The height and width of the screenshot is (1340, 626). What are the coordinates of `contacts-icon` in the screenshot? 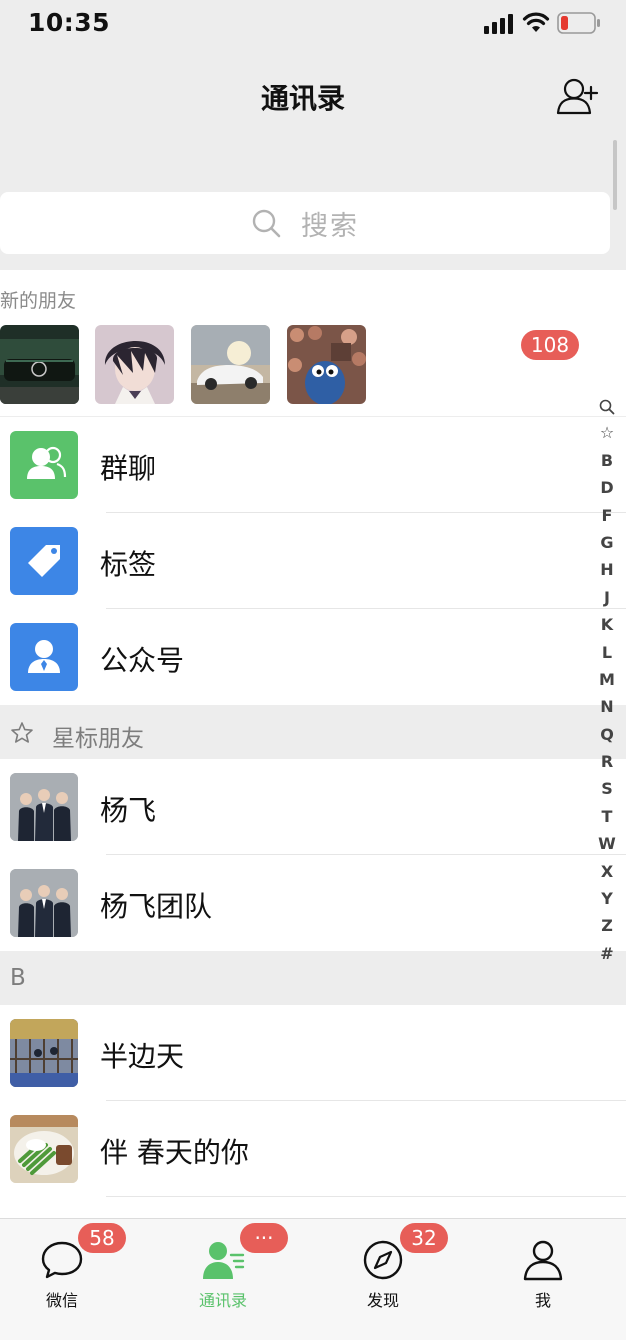 It's located at (224, 1260).